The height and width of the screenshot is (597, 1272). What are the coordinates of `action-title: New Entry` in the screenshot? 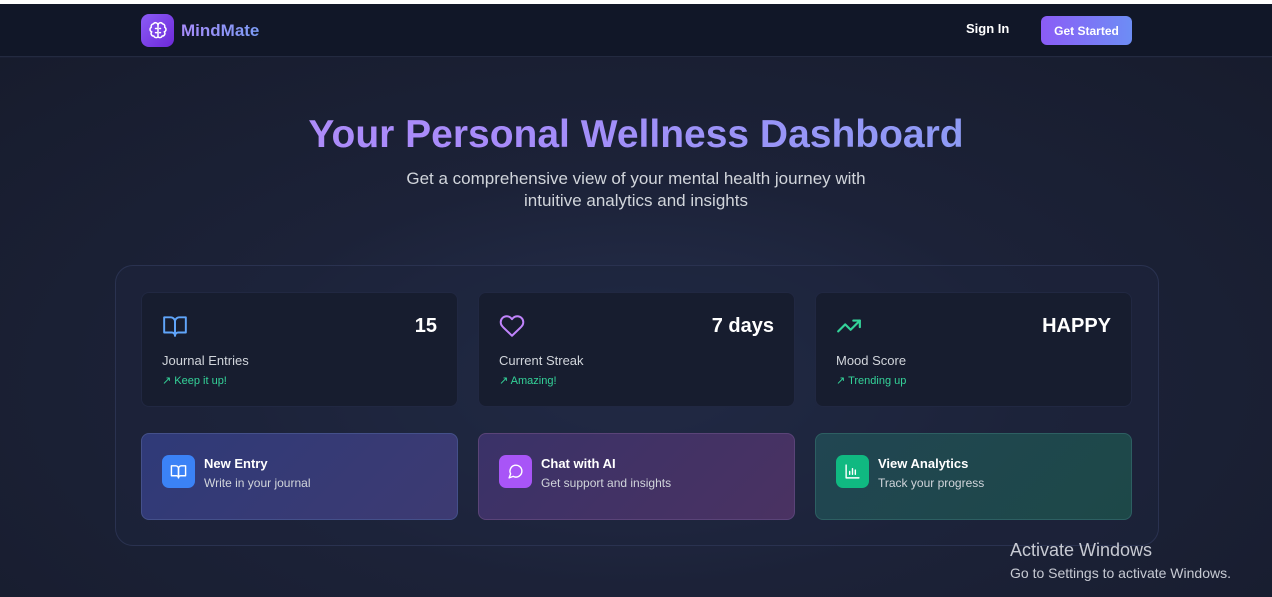 It's located at (236, 463).